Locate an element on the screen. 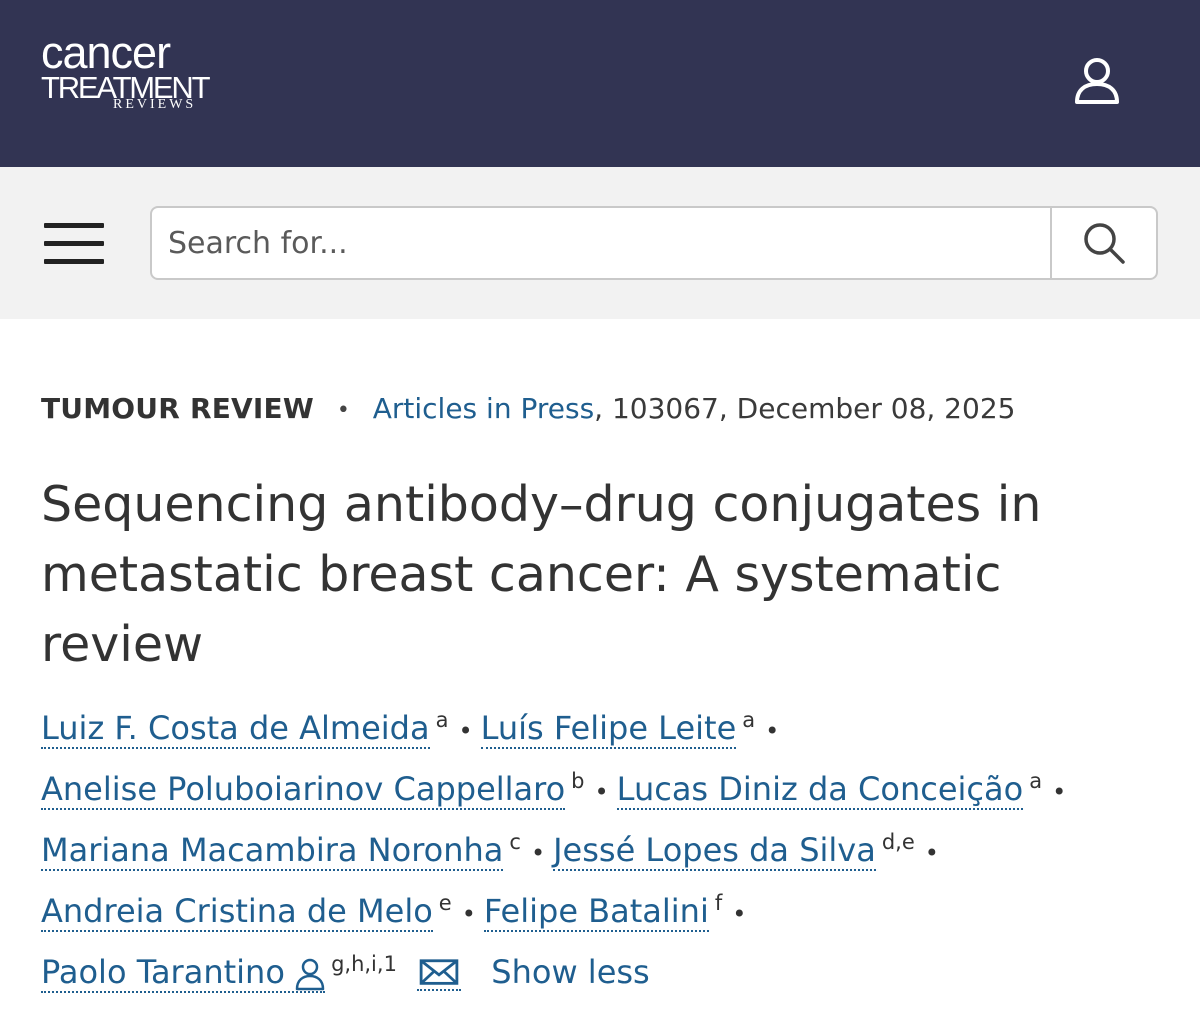 The width and height of the screenshot is (1200, 1026). show-less-toggle: Show less is located at coordinates (570, 972).